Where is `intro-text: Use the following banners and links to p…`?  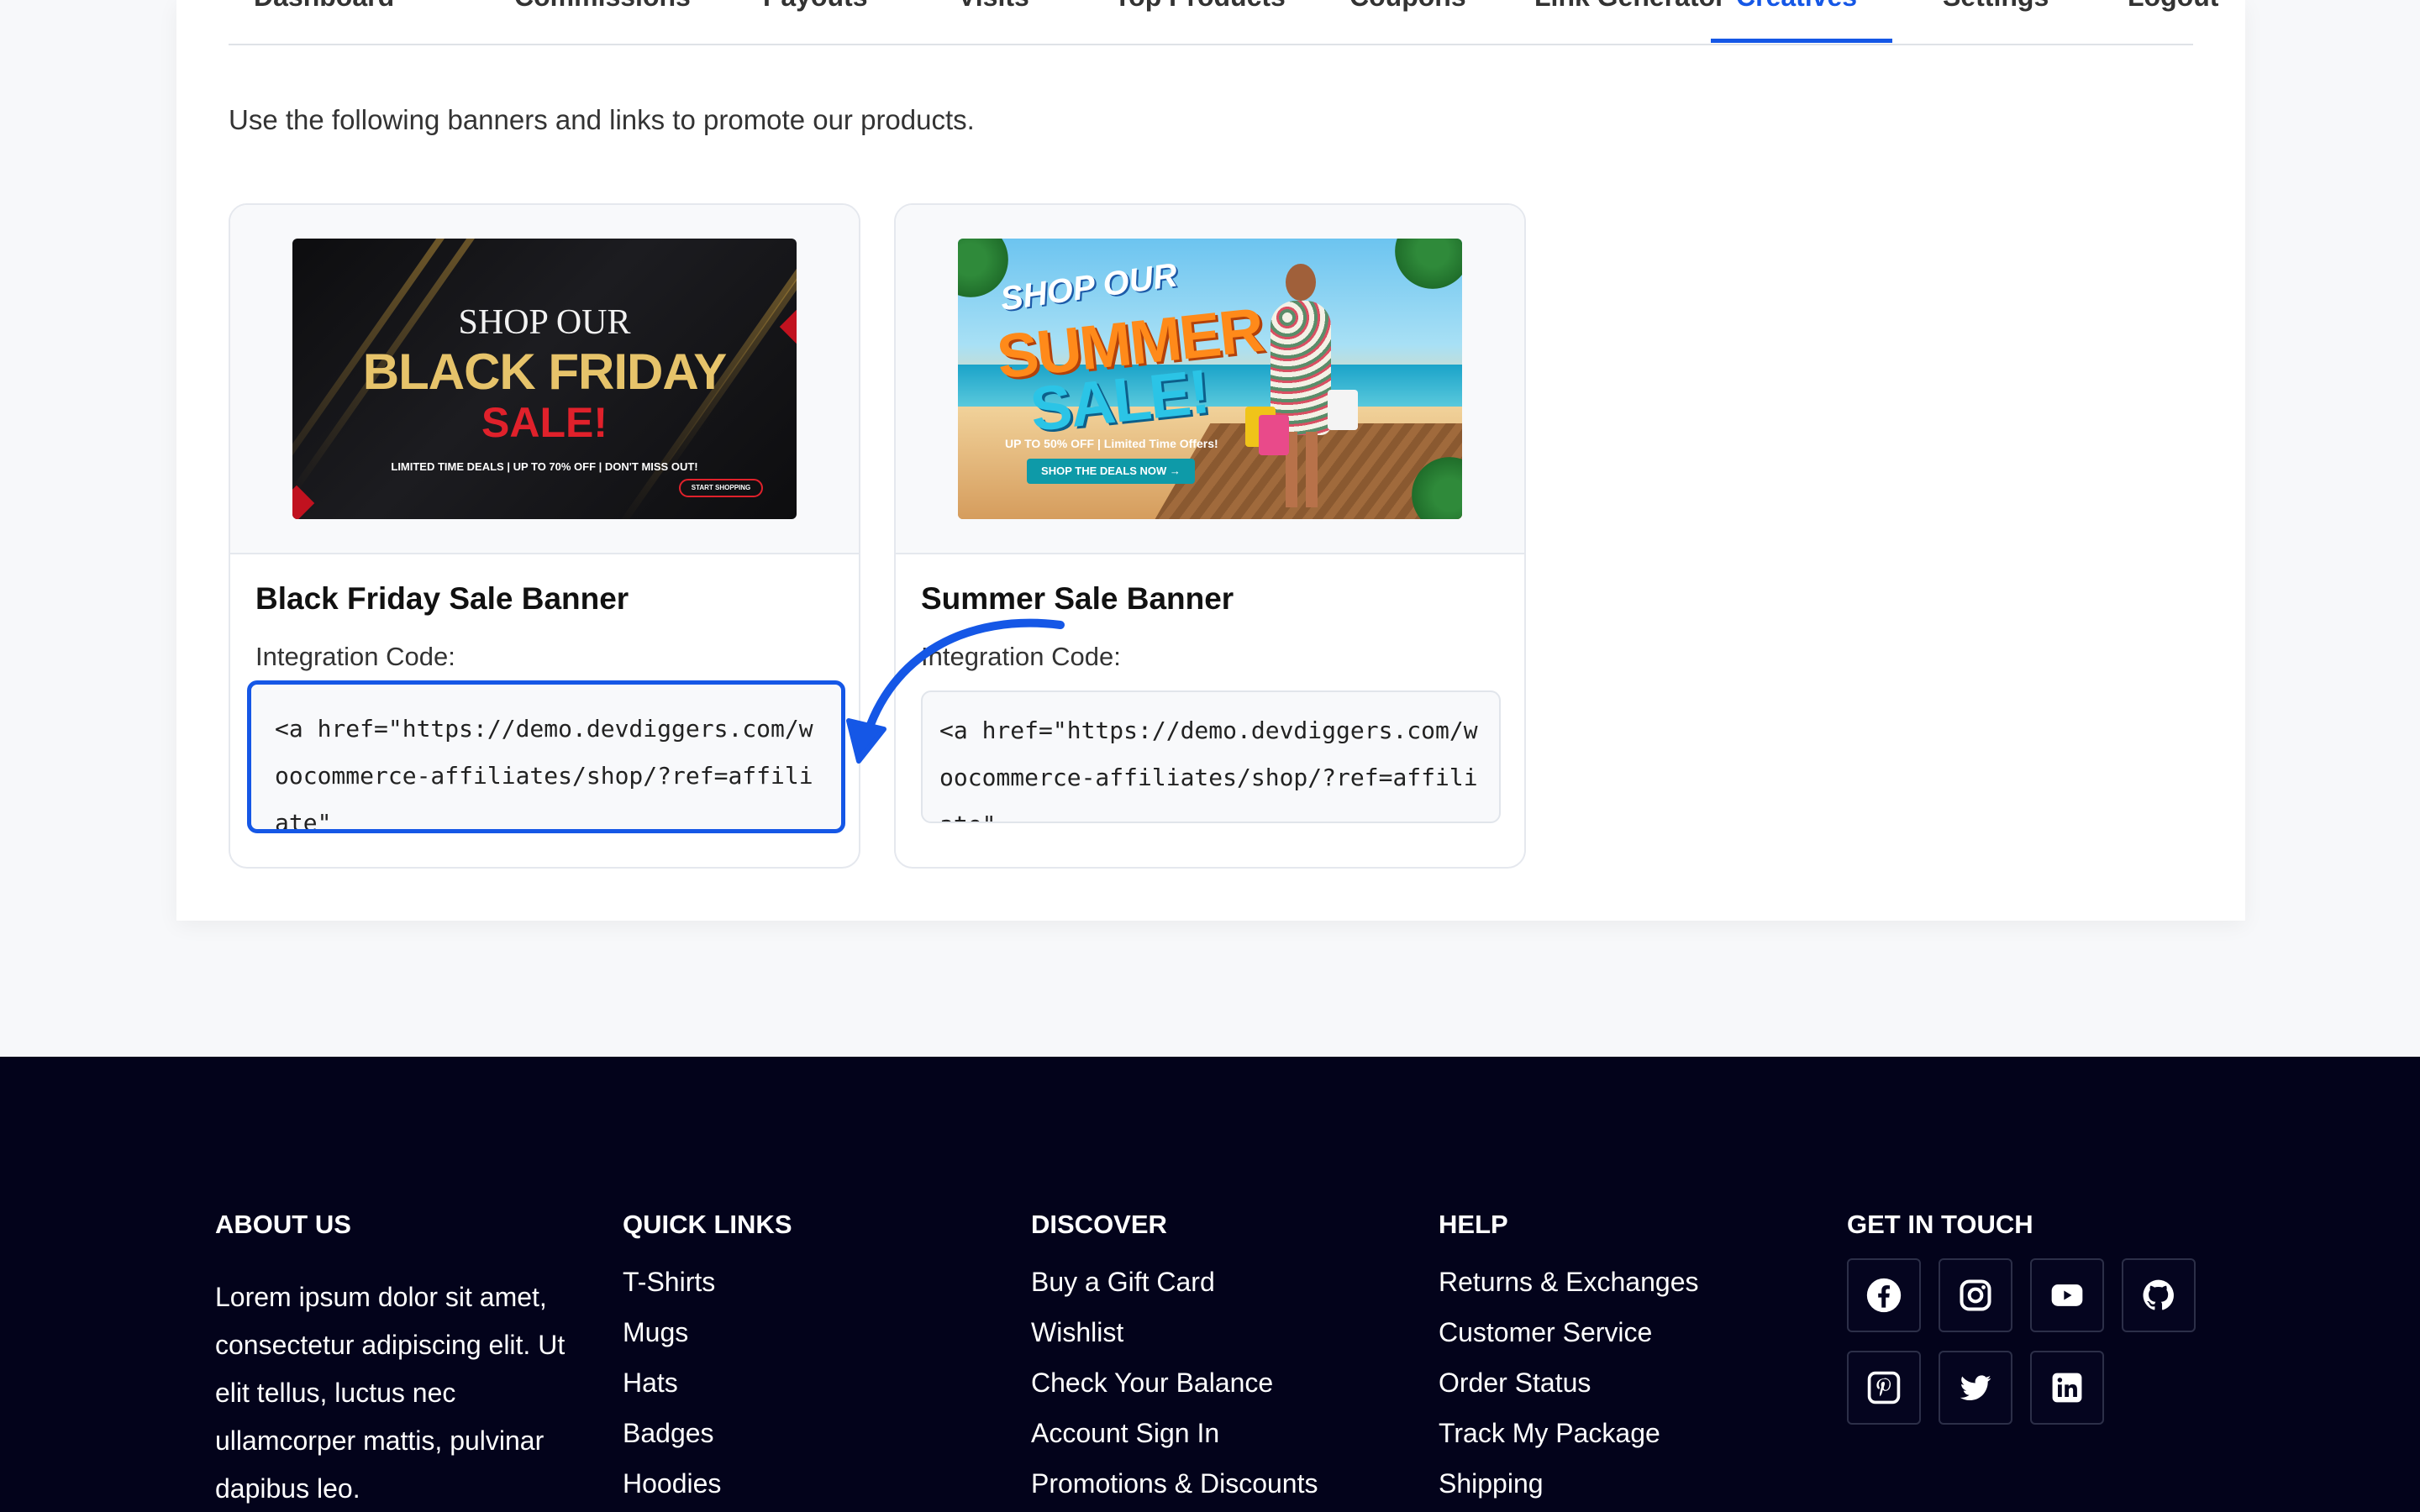
intro-text: Use the following banners and links to p… is located at coordinates (602, 119).